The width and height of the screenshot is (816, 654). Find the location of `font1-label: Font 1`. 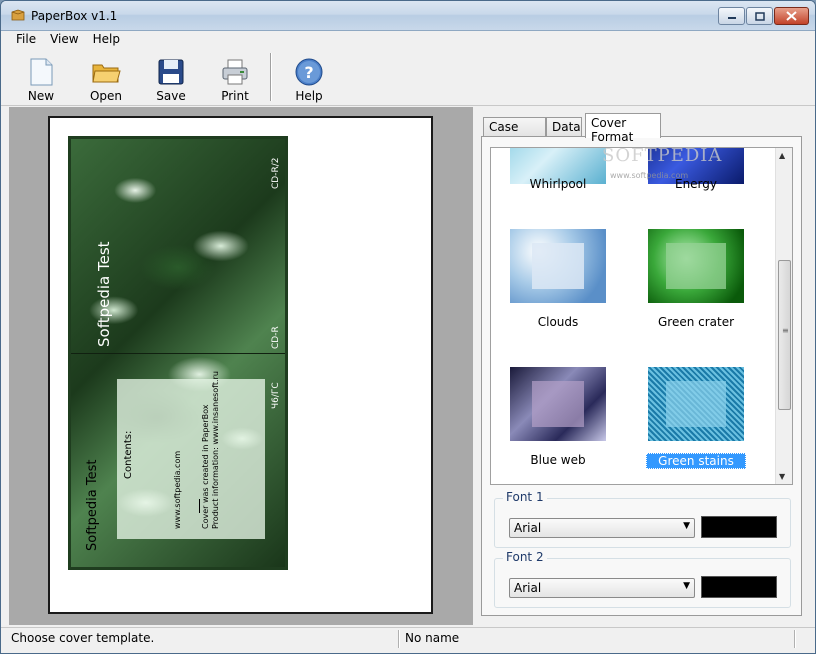

font1-label: Font 1 is located at coordinates (525, 497).